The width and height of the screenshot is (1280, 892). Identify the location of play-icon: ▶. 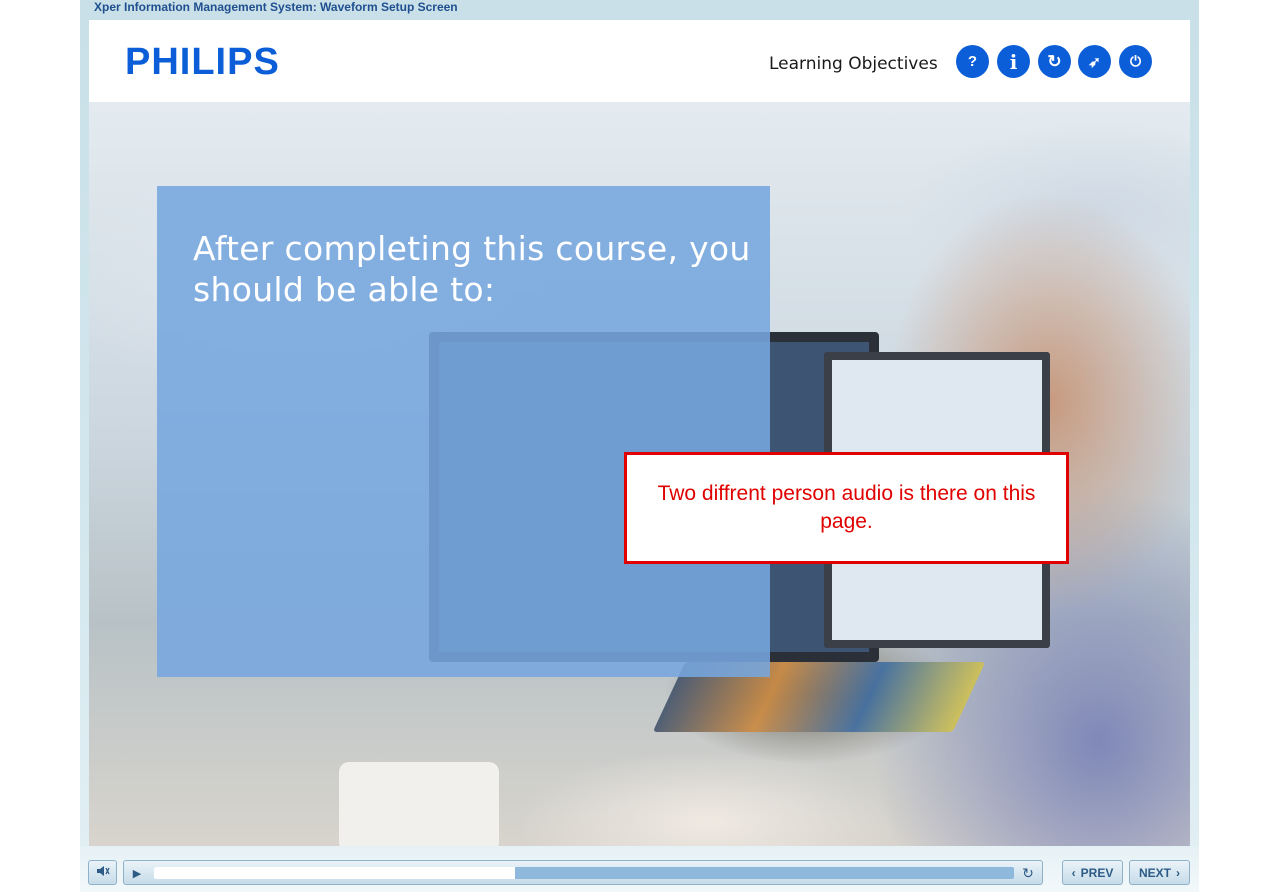
(137, 873).